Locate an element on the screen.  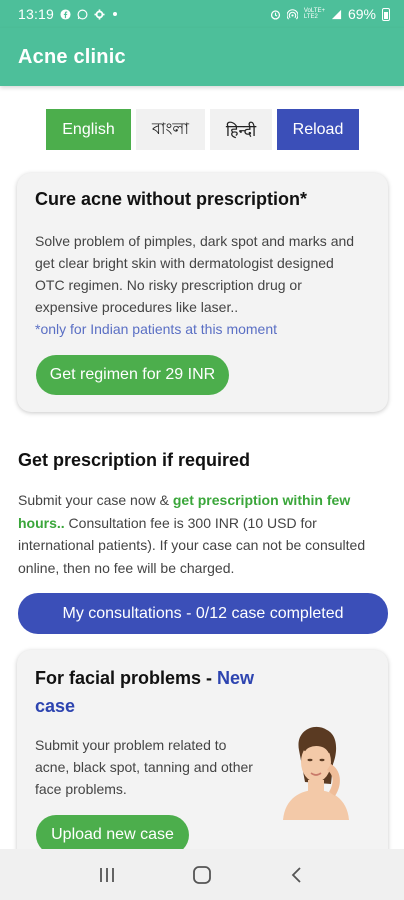
app-bar: Acne clinic is located at coordinates (202, 57).